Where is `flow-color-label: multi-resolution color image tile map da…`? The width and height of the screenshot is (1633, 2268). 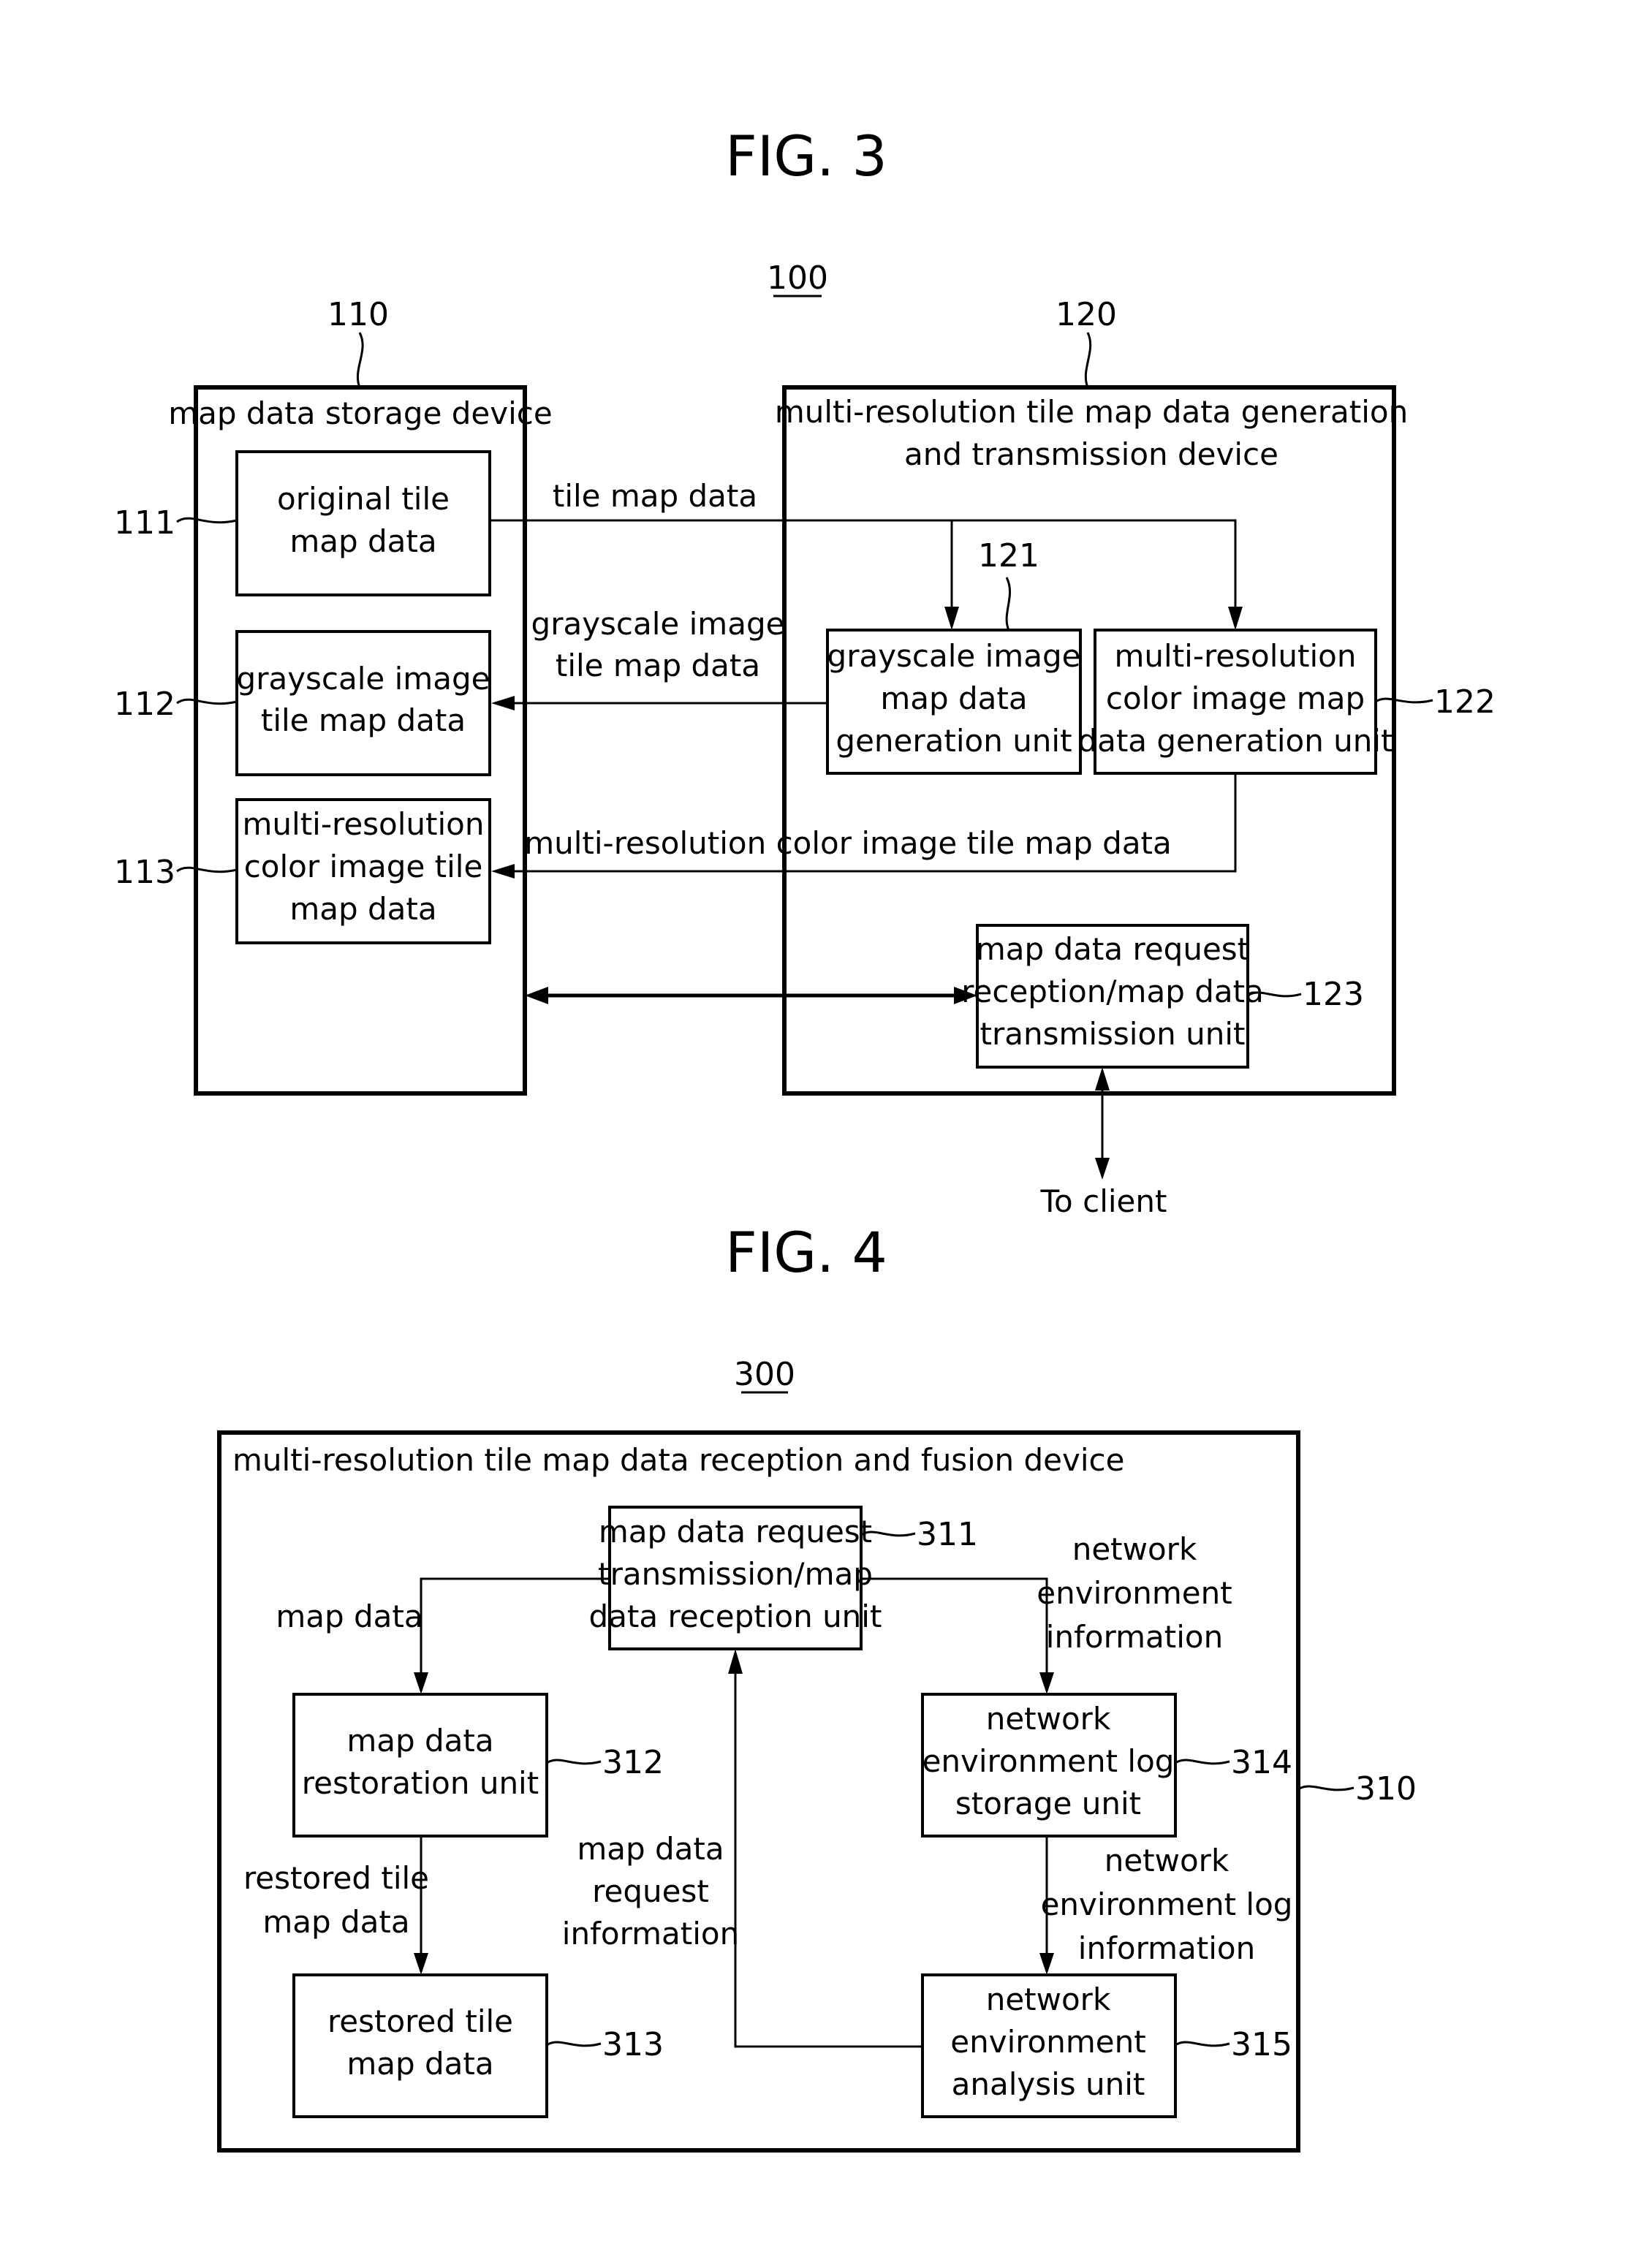 flow-color-label: multi-resolution color image tile map da… is located at coordinates (848, 843).